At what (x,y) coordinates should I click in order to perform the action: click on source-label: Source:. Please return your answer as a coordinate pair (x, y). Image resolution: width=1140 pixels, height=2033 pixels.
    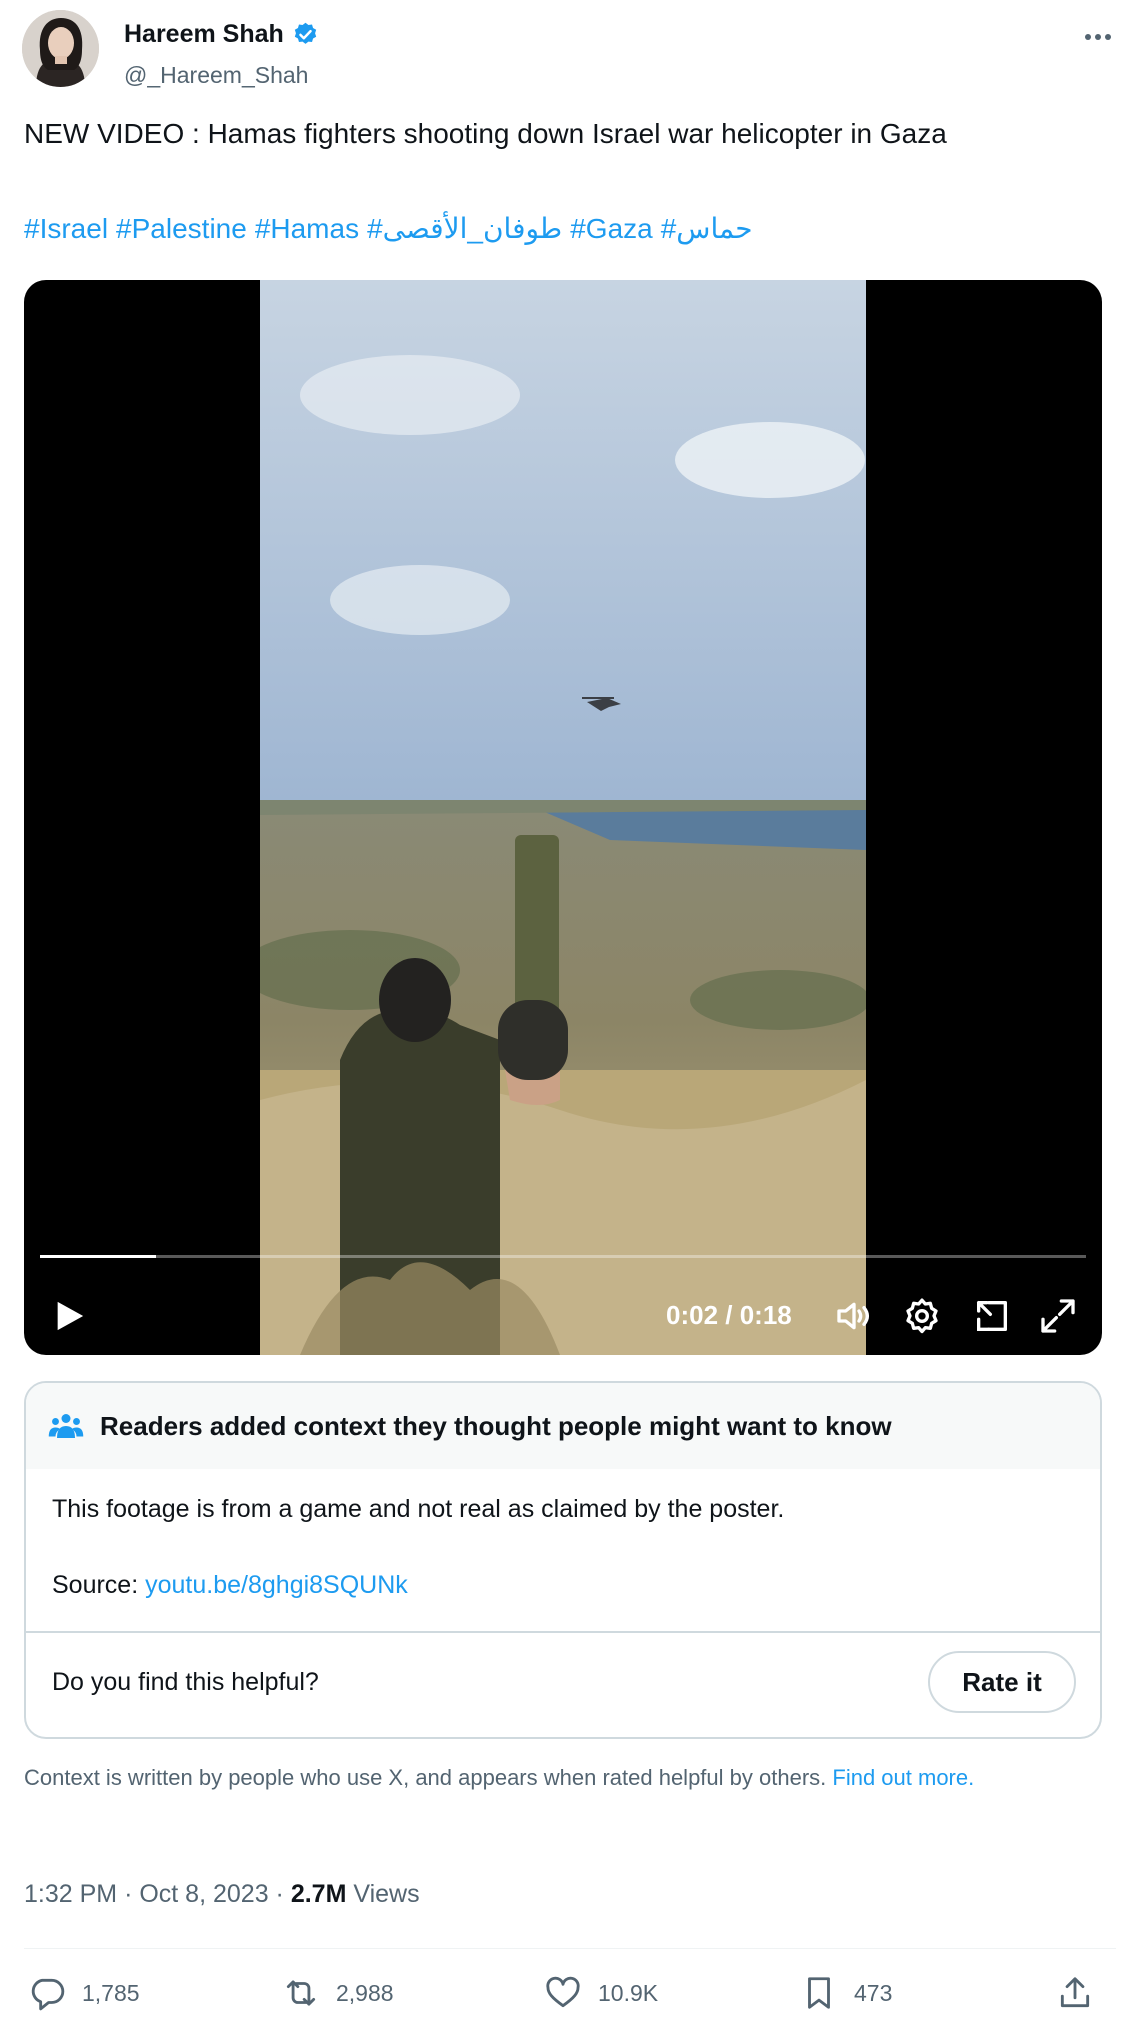
    Looking at the image, I should click on (95, 1585).